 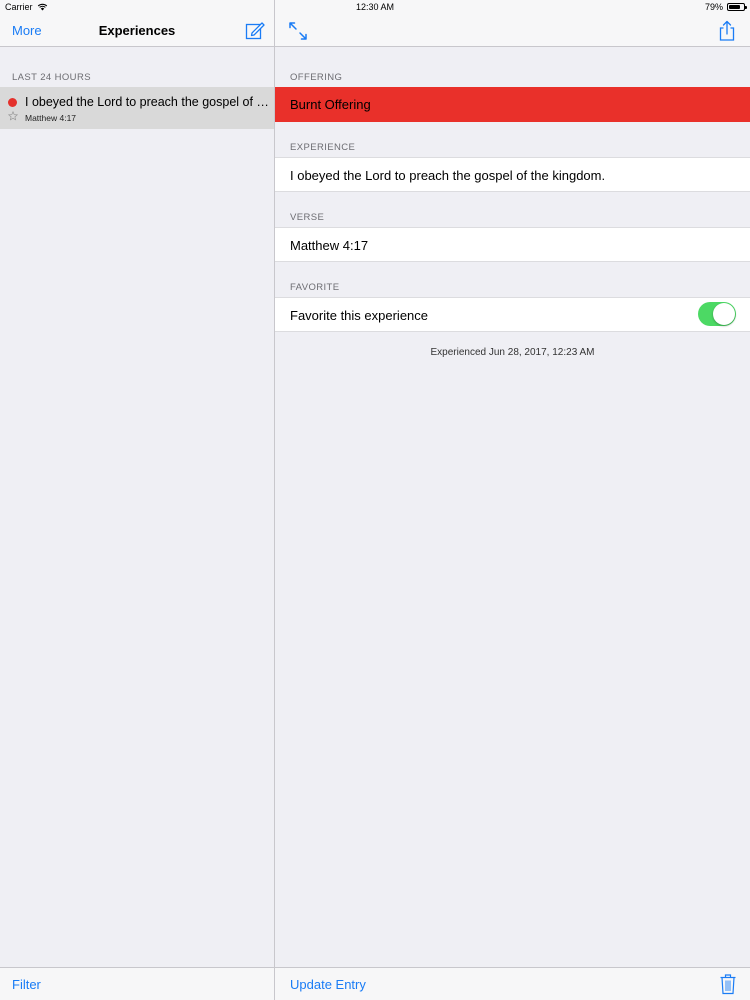 What do you see at coordinates (329, 245) in the screenshot?
I see `verse-value: Matthew 4:17` at bounding box center [329, 245].